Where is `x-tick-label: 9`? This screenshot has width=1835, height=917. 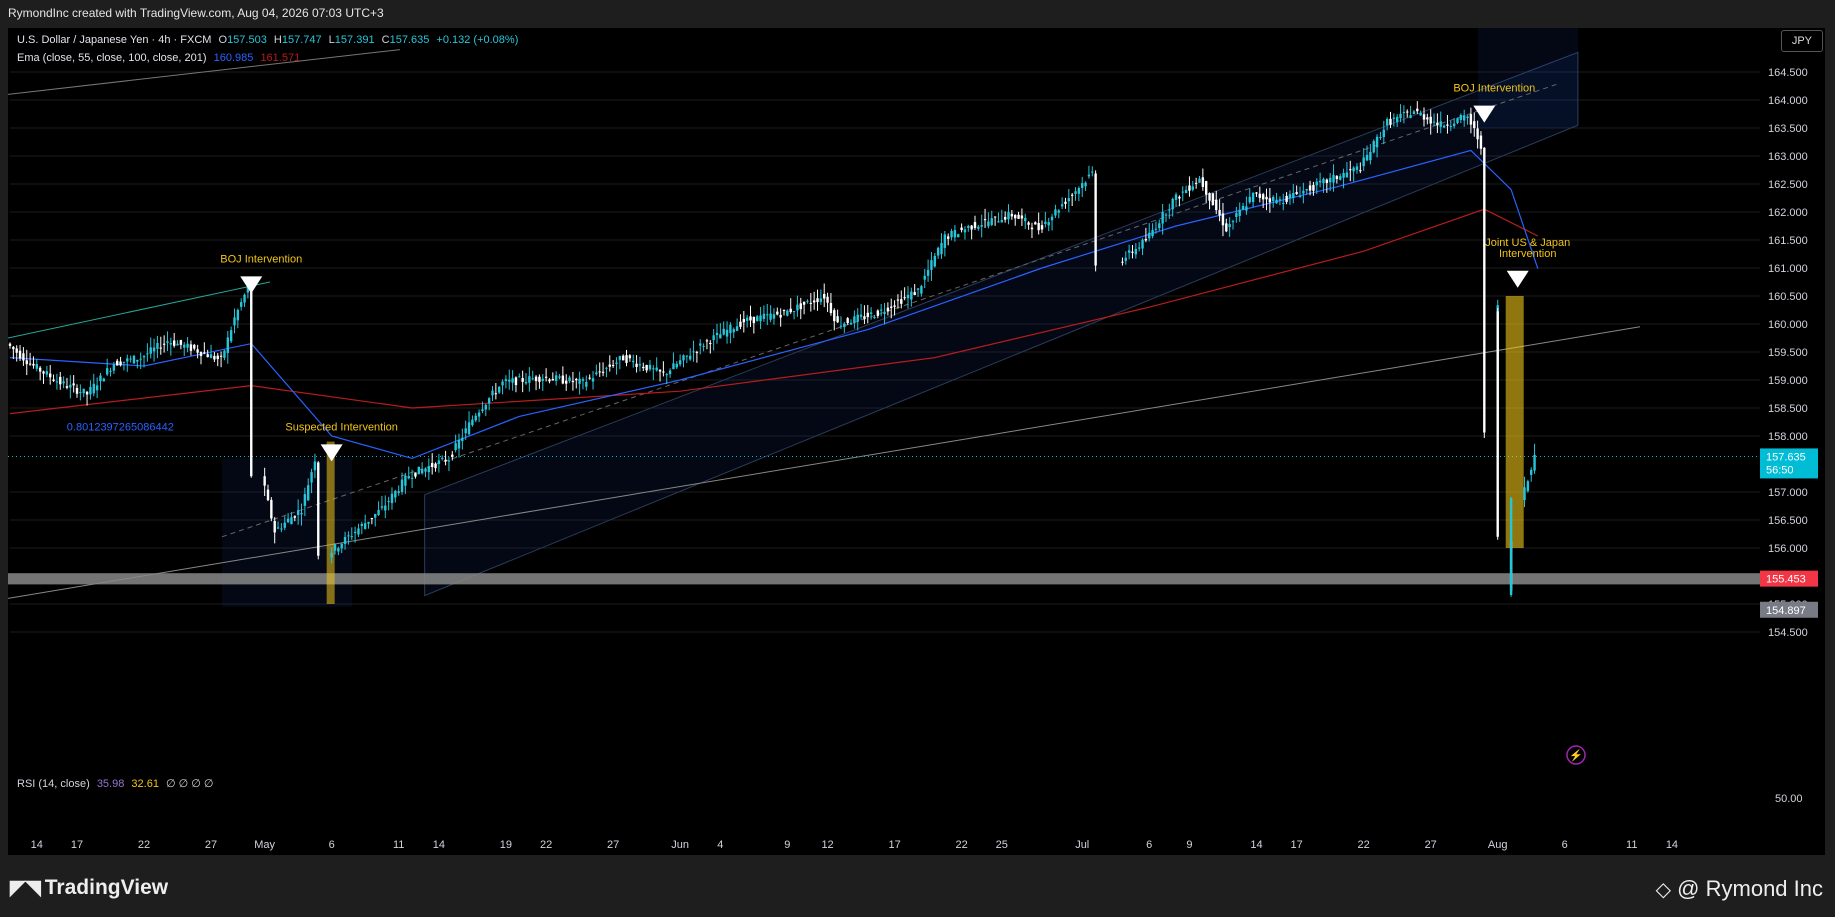 x-tick-label: 9 is located at coordinates (1189, 845).